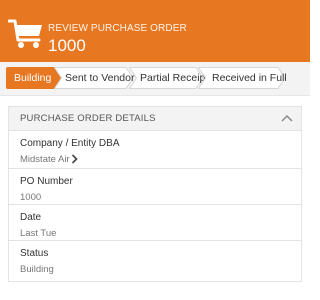 This screenshot has width=320, height=300. I want to click on step-sent-to-vendor: Sent to Vendor, so click(94, 78).